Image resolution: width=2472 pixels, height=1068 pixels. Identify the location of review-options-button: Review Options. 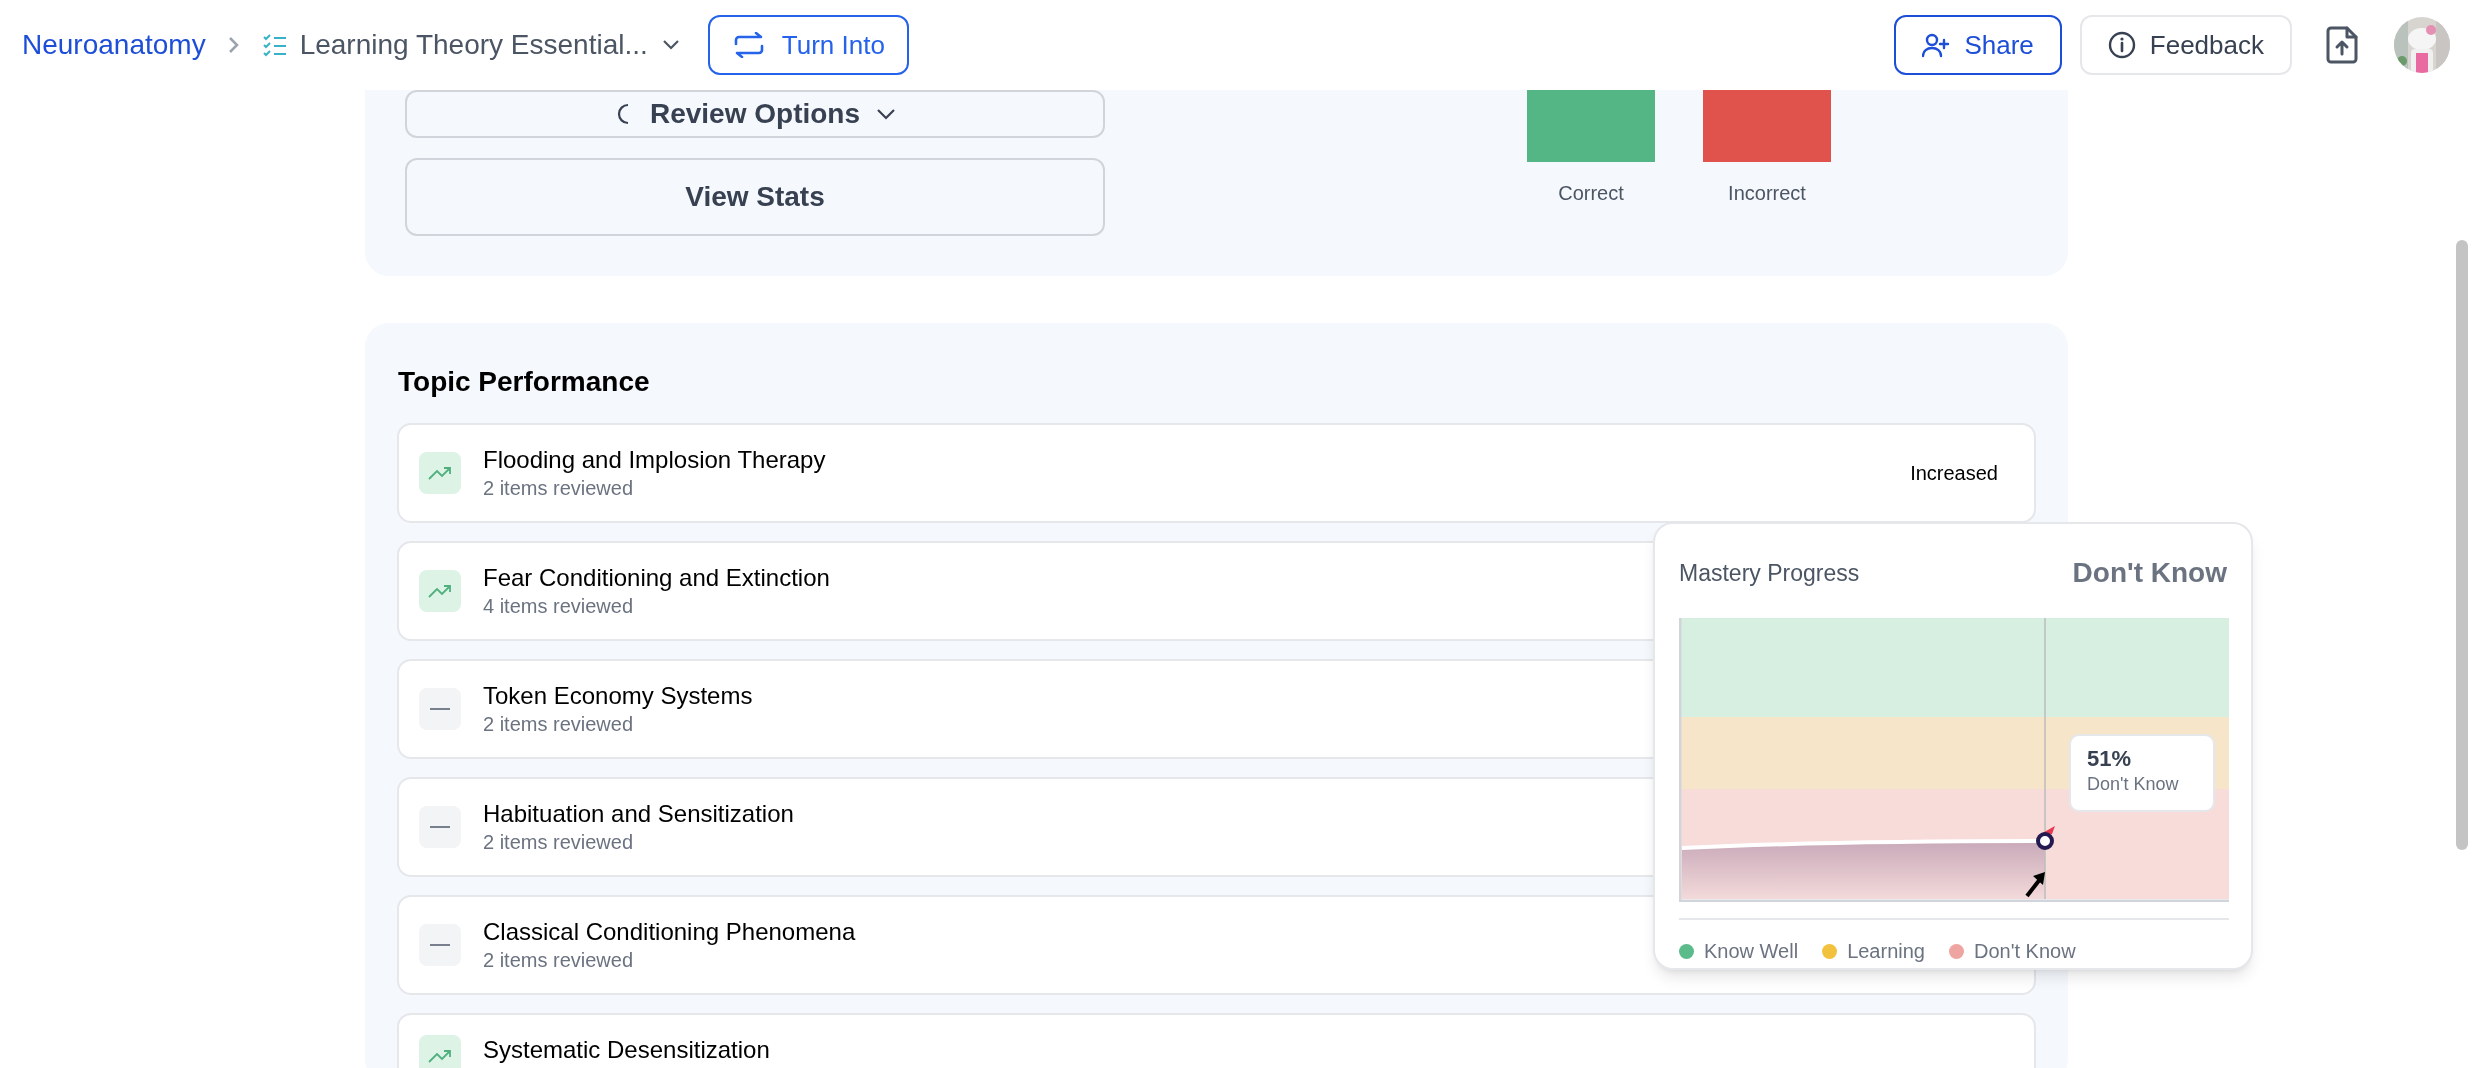
(755, 114).